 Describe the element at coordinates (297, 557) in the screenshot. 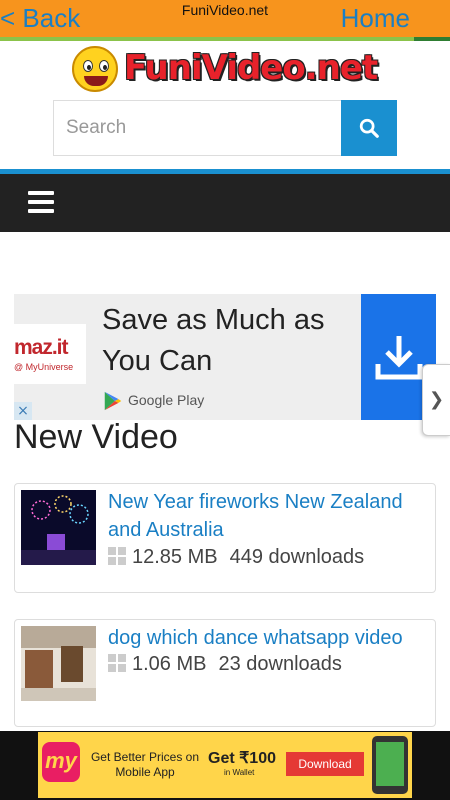

I see `video-downloads: 449 downloads` at that location.